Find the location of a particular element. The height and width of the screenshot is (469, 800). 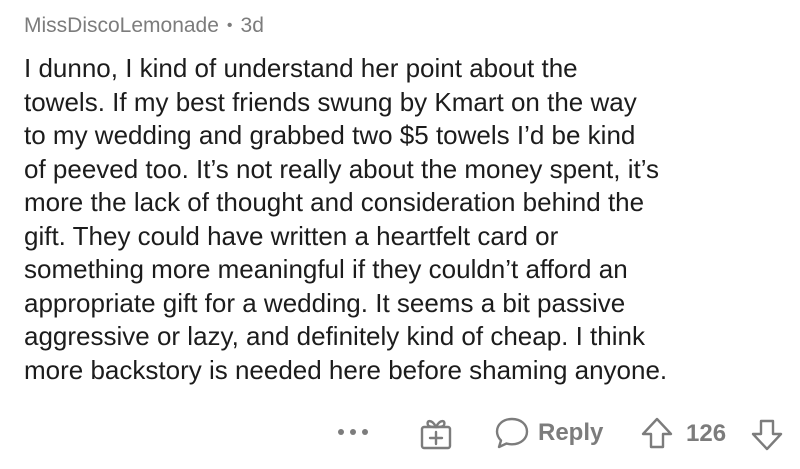

speech-bubble-icon is located at coordinates (512, 433).